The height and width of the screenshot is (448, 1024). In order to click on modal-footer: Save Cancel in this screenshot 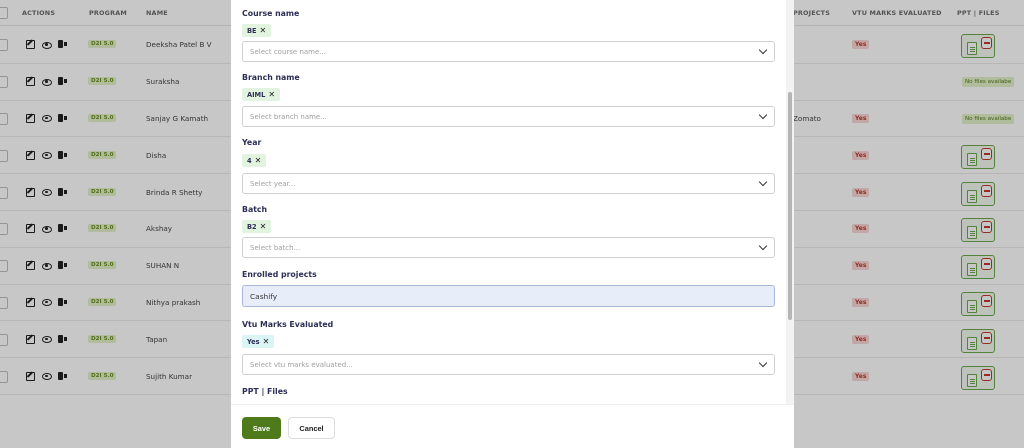, I will do `click(512, 426)`.